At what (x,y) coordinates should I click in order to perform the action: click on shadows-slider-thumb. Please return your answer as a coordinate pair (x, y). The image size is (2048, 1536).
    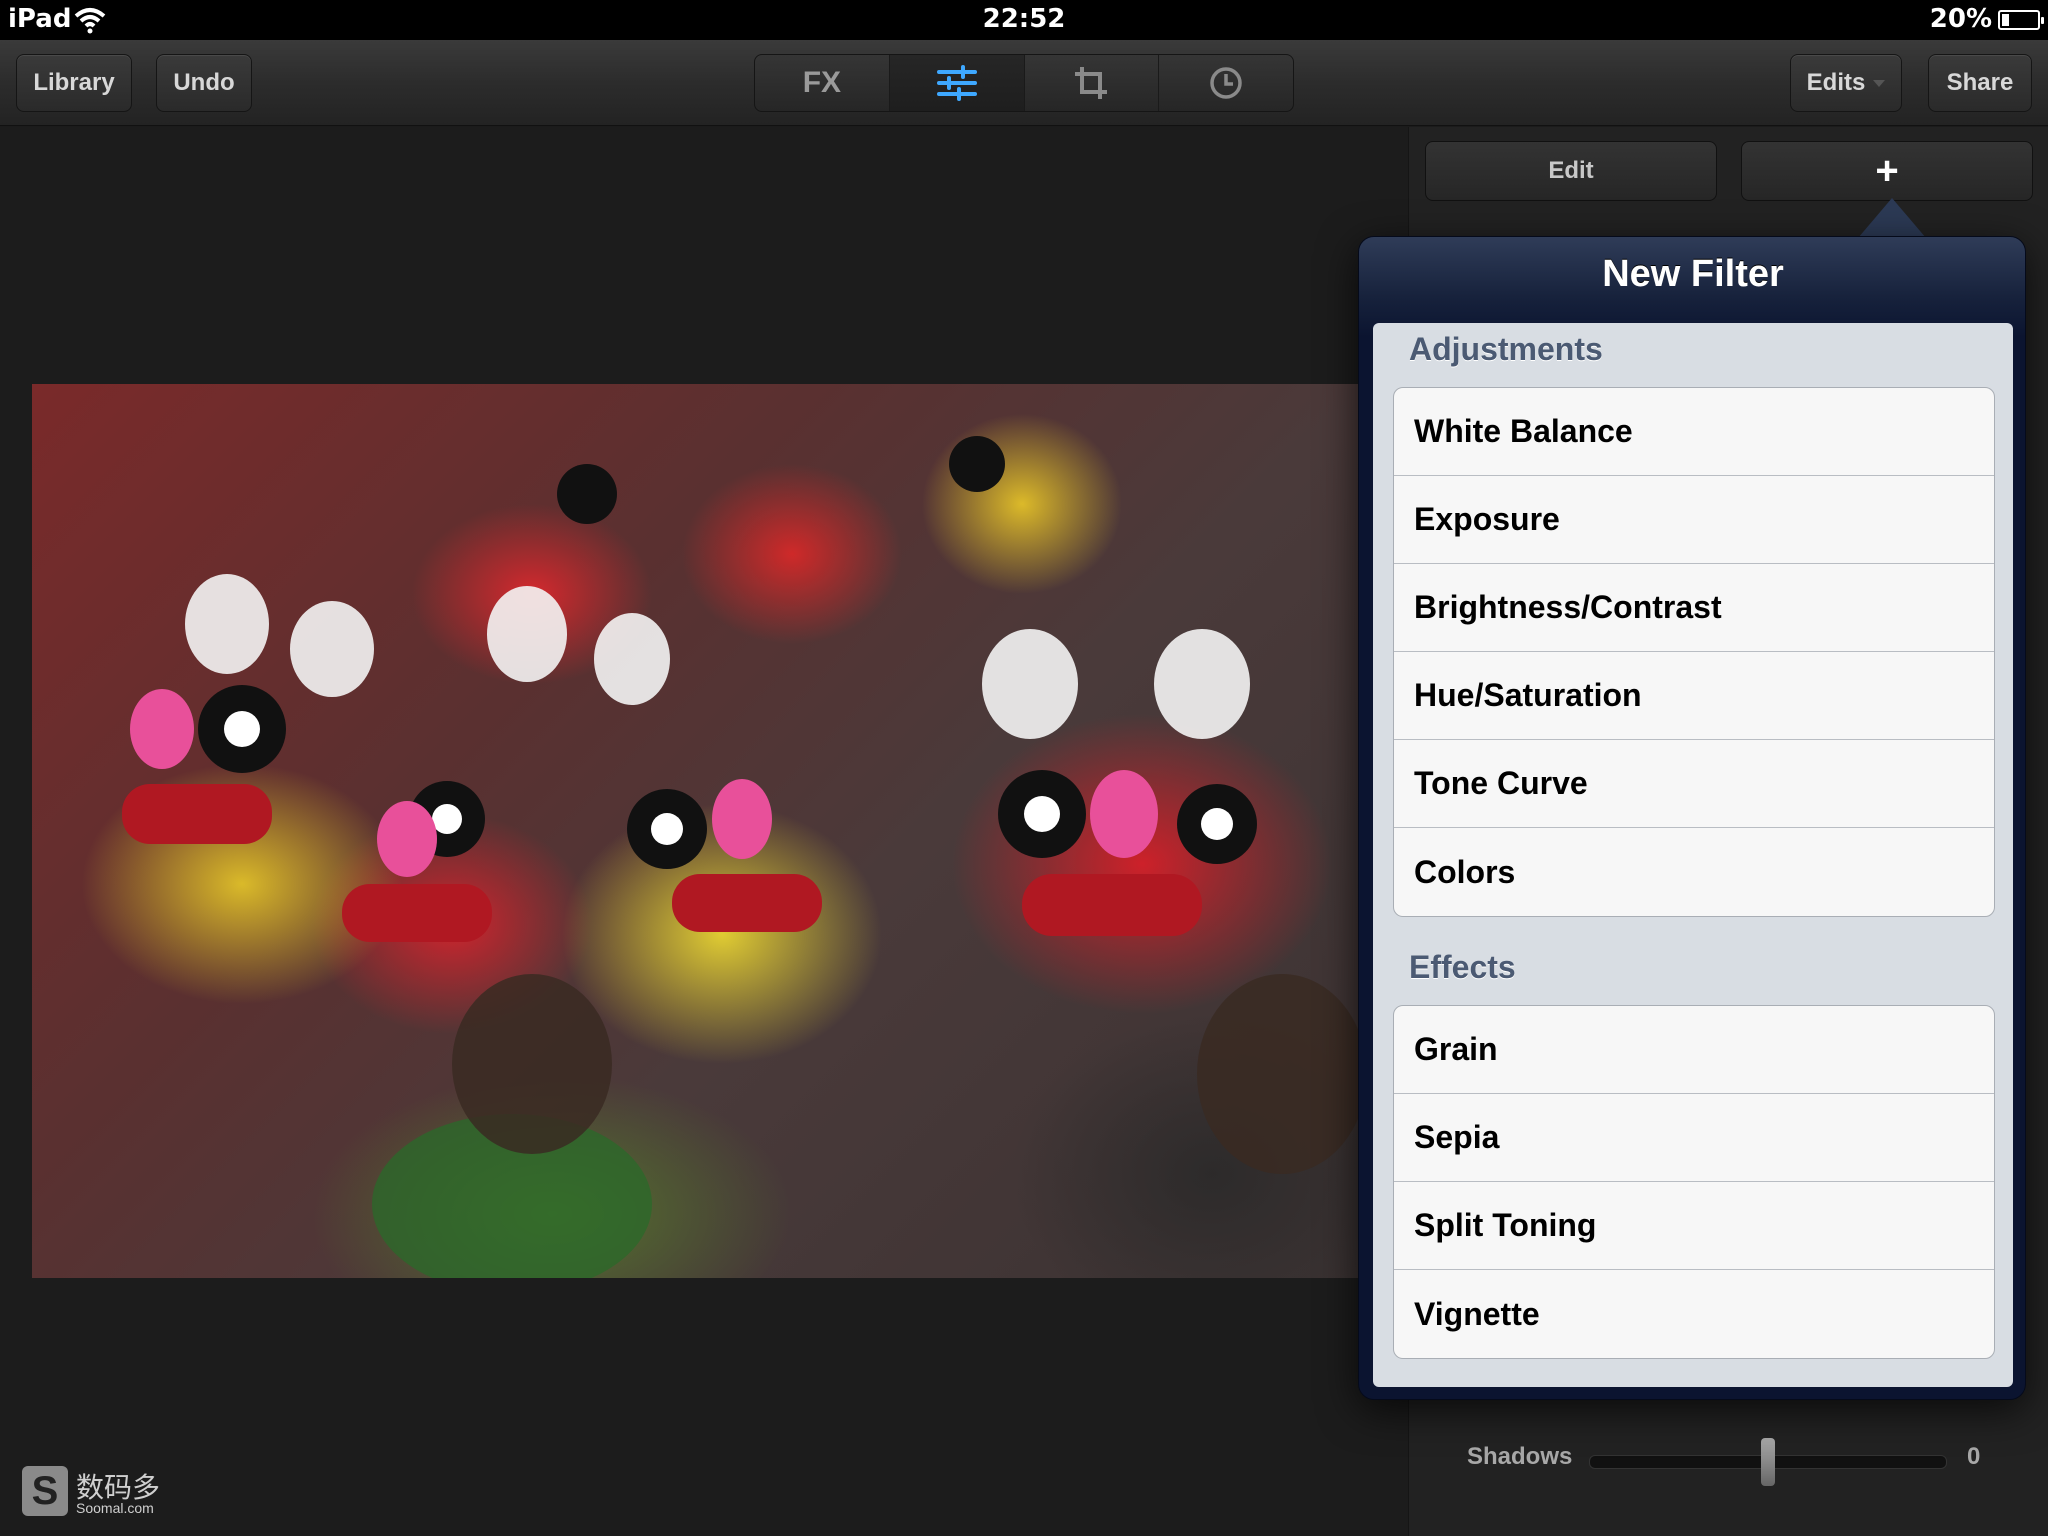
    Looking at the image, I should click on (1768, 1462).